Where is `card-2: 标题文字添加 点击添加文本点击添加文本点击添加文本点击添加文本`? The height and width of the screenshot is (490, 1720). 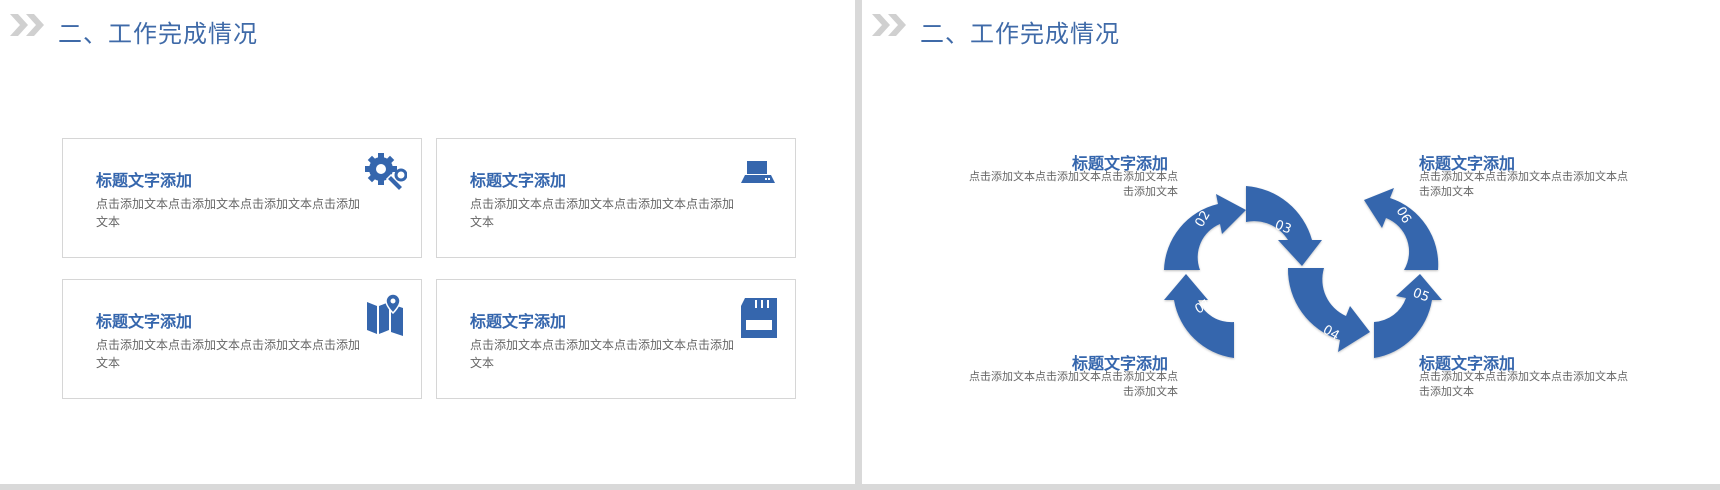 card-2: 标题文字添加 点击添加文本点击添加文本点击添加文本点击添加文本 is located at coordinates (616, 198).